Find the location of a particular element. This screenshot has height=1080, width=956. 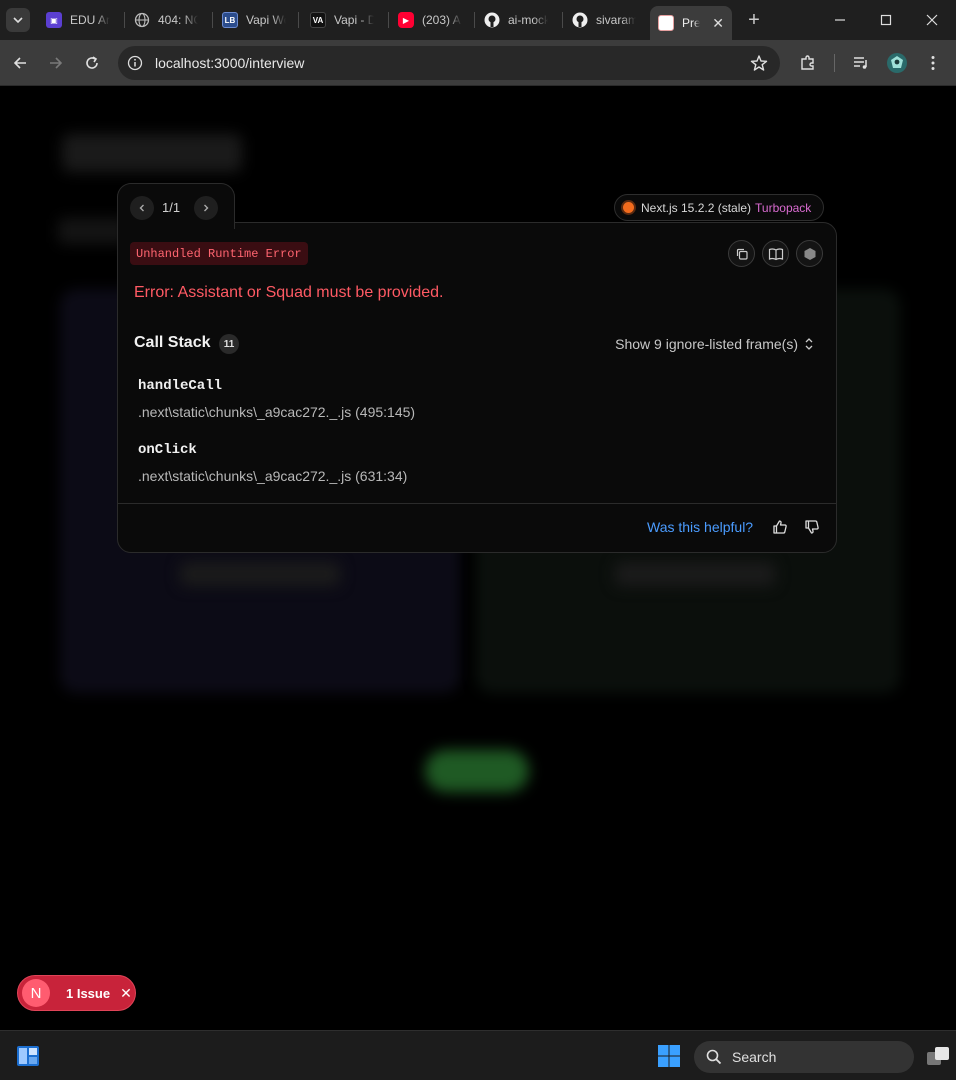

blurred-label-left is located at coordinates (260, 574).